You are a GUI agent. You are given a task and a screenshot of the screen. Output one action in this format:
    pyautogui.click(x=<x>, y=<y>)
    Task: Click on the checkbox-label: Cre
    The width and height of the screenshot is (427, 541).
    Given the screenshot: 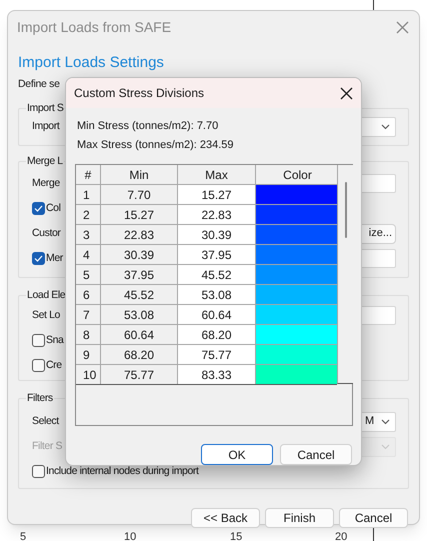 What is the action you would take?
    pyautogui.click(x=54, y=365)
    